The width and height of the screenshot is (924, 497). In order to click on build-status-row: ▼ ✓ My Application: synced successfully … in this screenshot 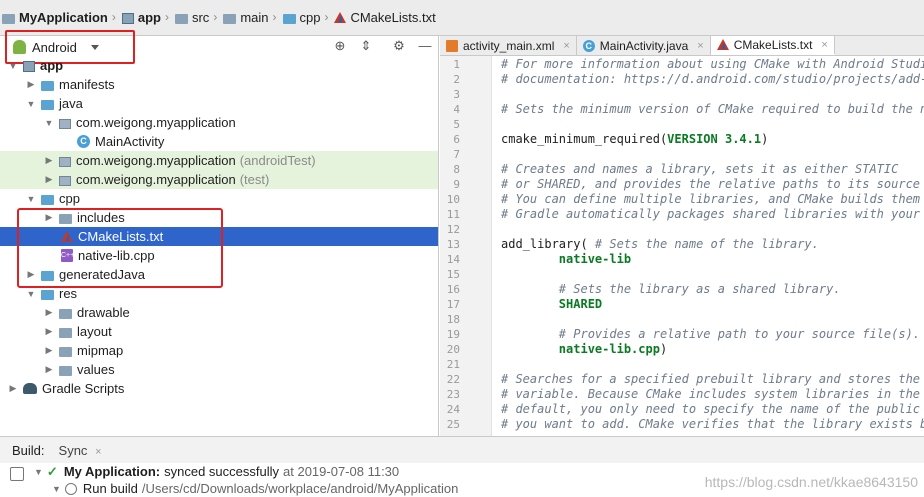, I will do `click(216, 471)`.